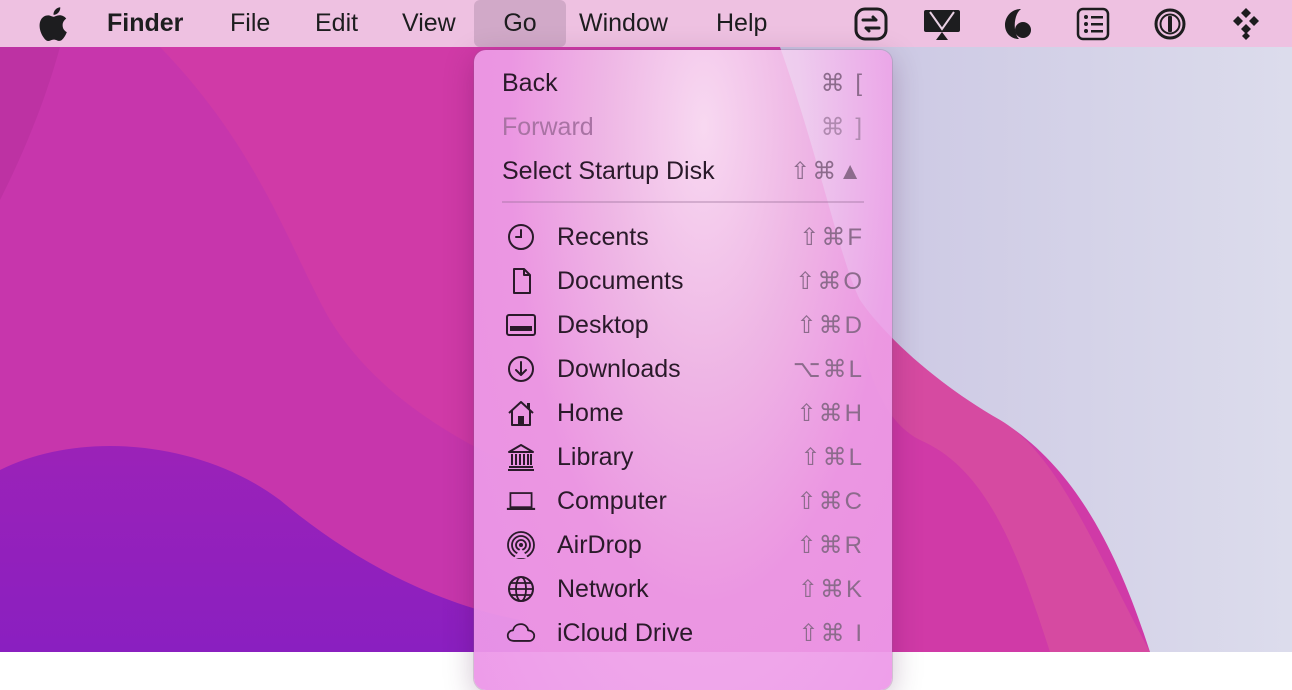  Describe the element at coordinates (603, 324) in the screenshot. I see `menu-item-label: Desktop` at that location.